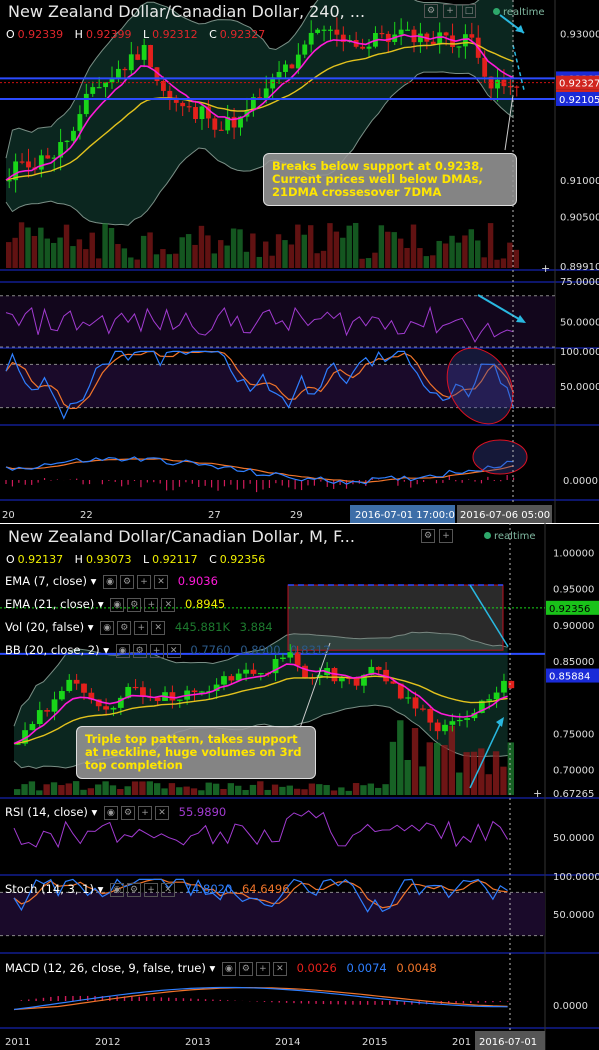 This screenshot has width=599, height=1050. What do you see at coordinates (579, 282) in the screenshot?
I see `rsi-label: 75.0000` at bounding box center [579, 282].